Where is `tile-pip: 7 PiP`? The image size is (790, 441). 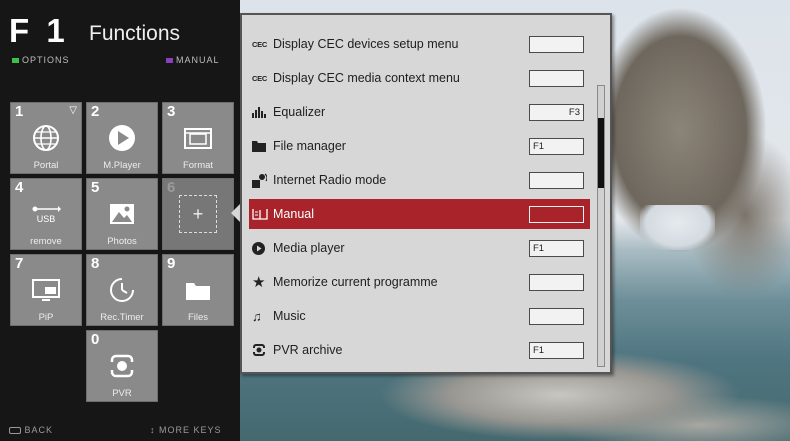 tile-pip: 7 PiP is located at coordinates (46, 290).